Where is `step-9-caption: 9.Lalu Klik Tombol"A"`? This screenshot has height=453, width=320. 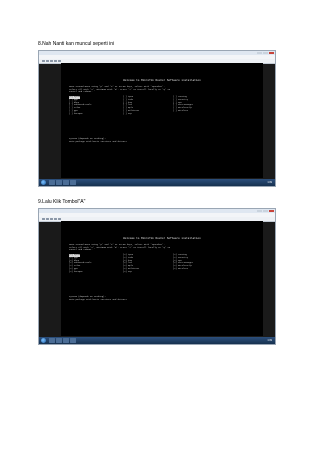
step-9-caption: 9.Lalu Klik Tombol"A" is located at coordinates (62, 202).